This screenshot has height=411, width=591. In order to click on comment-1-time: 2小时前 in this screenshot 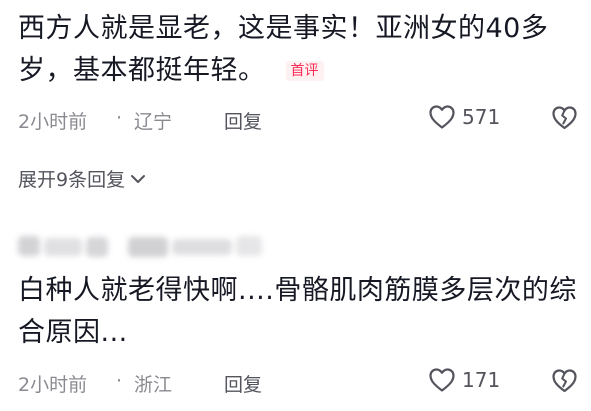, I will do `click(53, 122)`.